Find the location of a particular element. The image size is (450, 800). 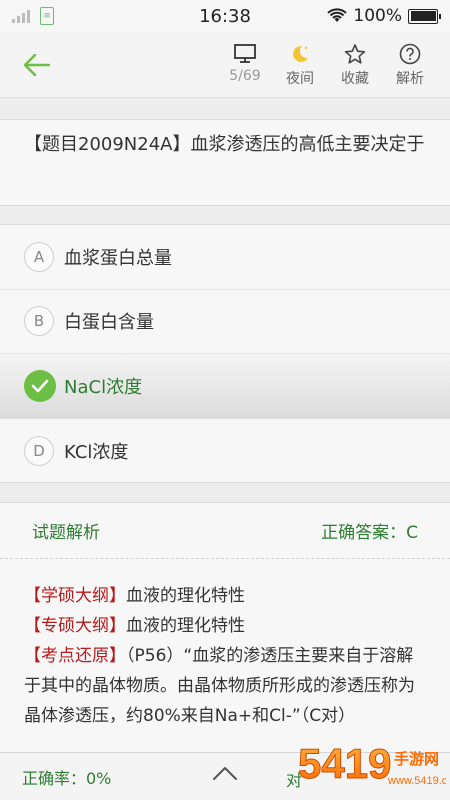

night-label: 夜间 is located at coordinates (300, 79).